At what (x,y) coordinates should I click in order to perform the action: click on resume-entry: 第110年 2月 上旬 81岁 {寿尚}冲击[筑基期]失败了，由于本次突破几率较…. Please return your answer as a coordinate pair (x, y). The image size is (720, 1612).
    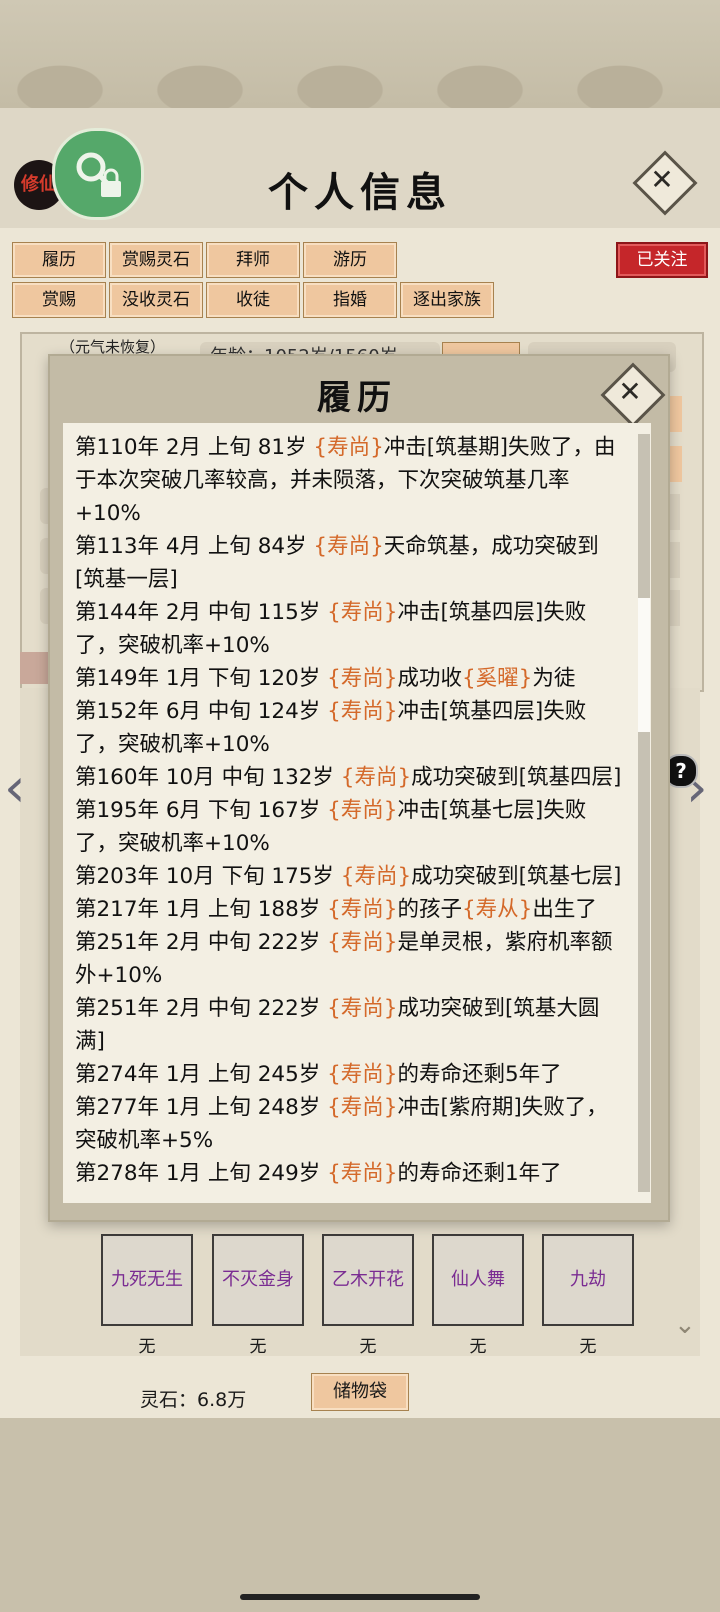
    Looking at the image, I should click on (351, 480).